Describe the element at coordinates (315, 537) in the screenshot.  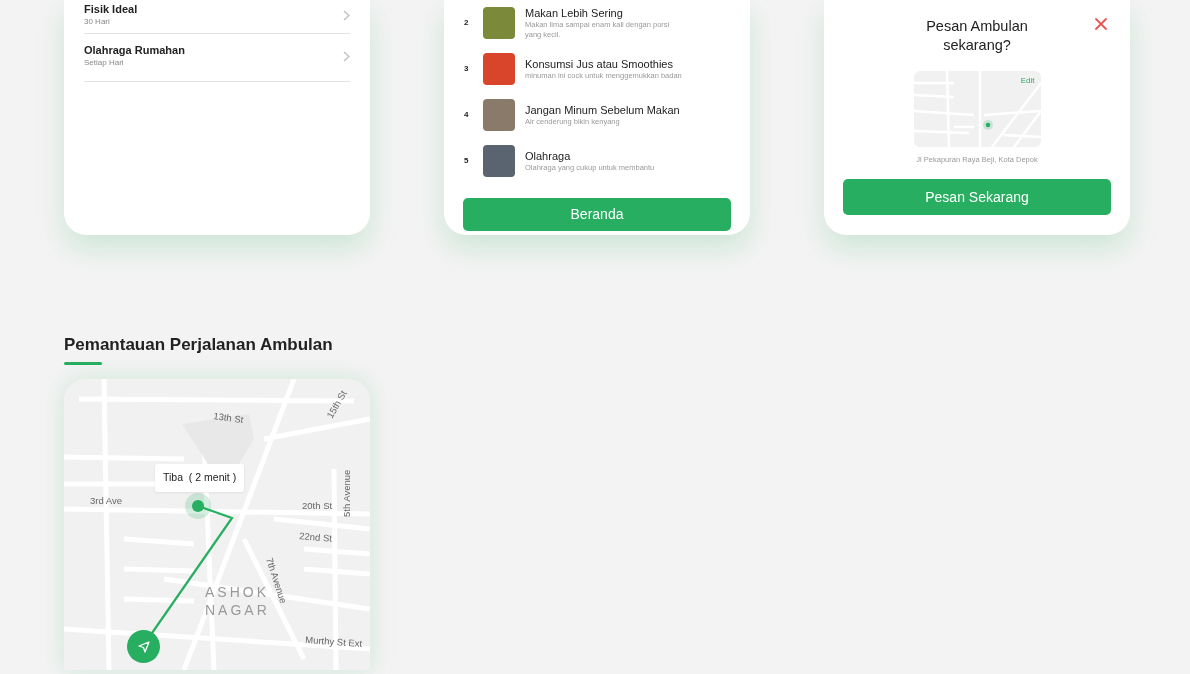
I see `street-label: 22nd St` at that location.